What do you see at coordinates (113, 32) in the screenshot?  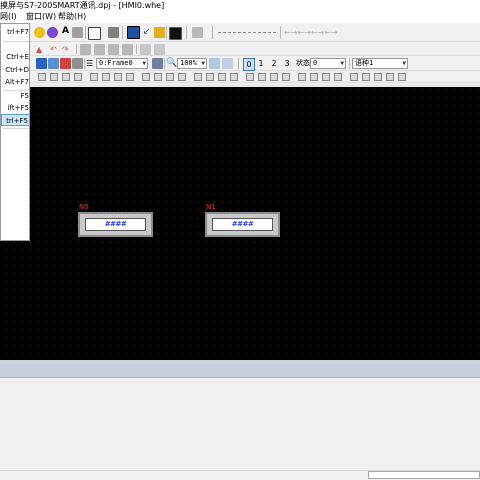 I see `fill-color-icon` at bounding box center [113, 32].